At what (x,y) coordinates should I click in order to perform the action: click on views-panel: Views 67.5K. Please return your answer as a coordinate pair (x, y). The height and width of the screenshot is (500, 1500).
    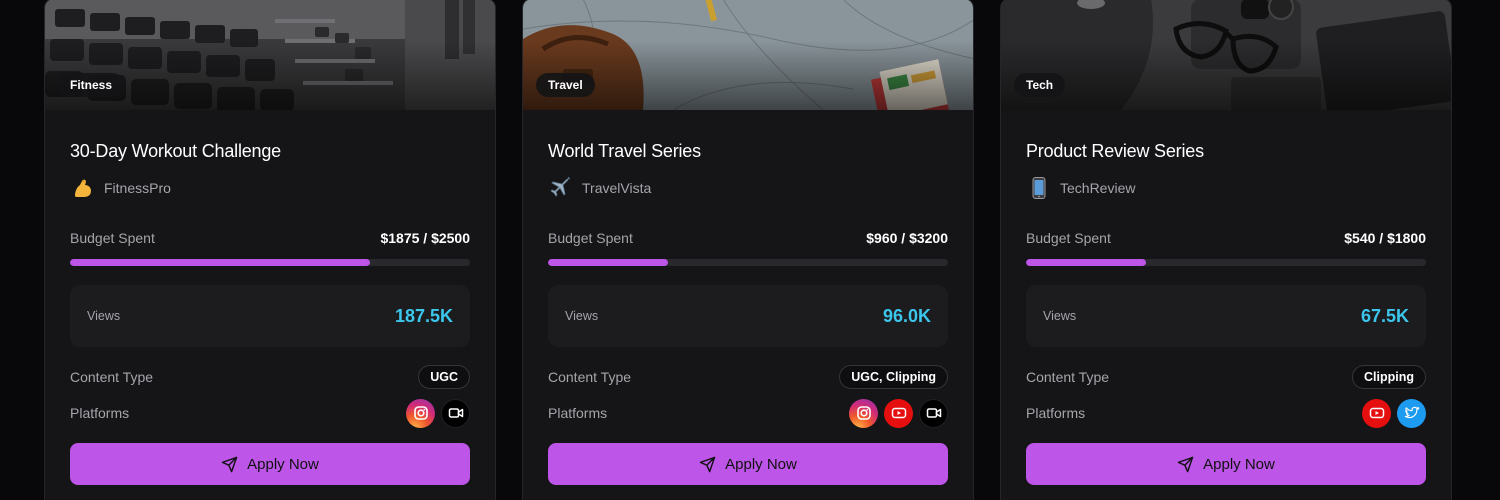
    Looking at the image, I should click on (1226, 316).